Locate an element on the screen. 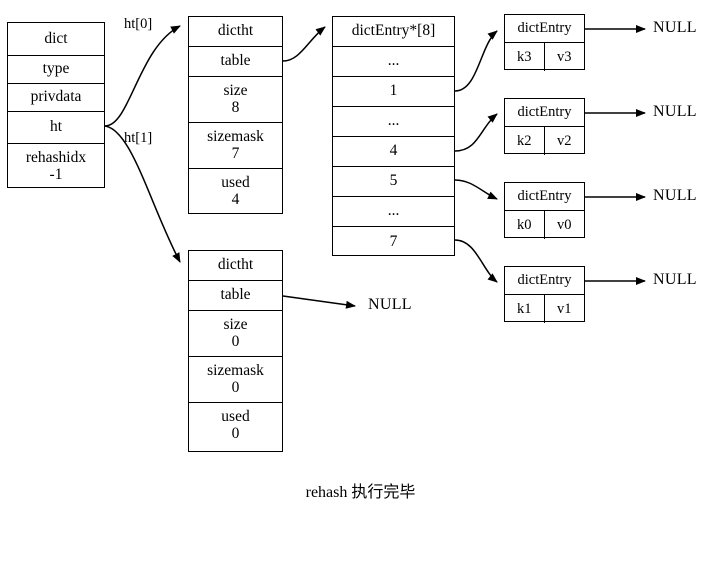 This screenshot has width=721, height=567. dictentry-node: dictEntry k0 v0 is located at coordinates (544, 210).